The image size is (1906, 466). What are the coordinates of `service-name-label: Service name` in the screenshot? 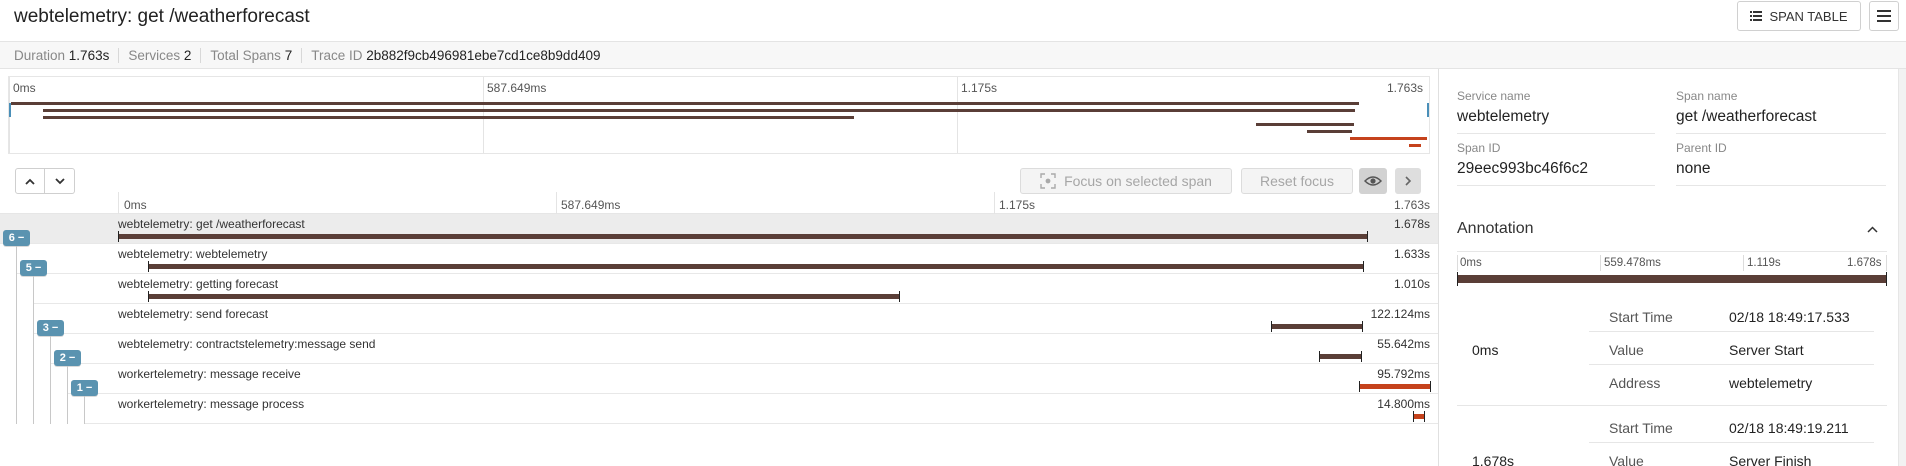 It's located at (1494, 96).